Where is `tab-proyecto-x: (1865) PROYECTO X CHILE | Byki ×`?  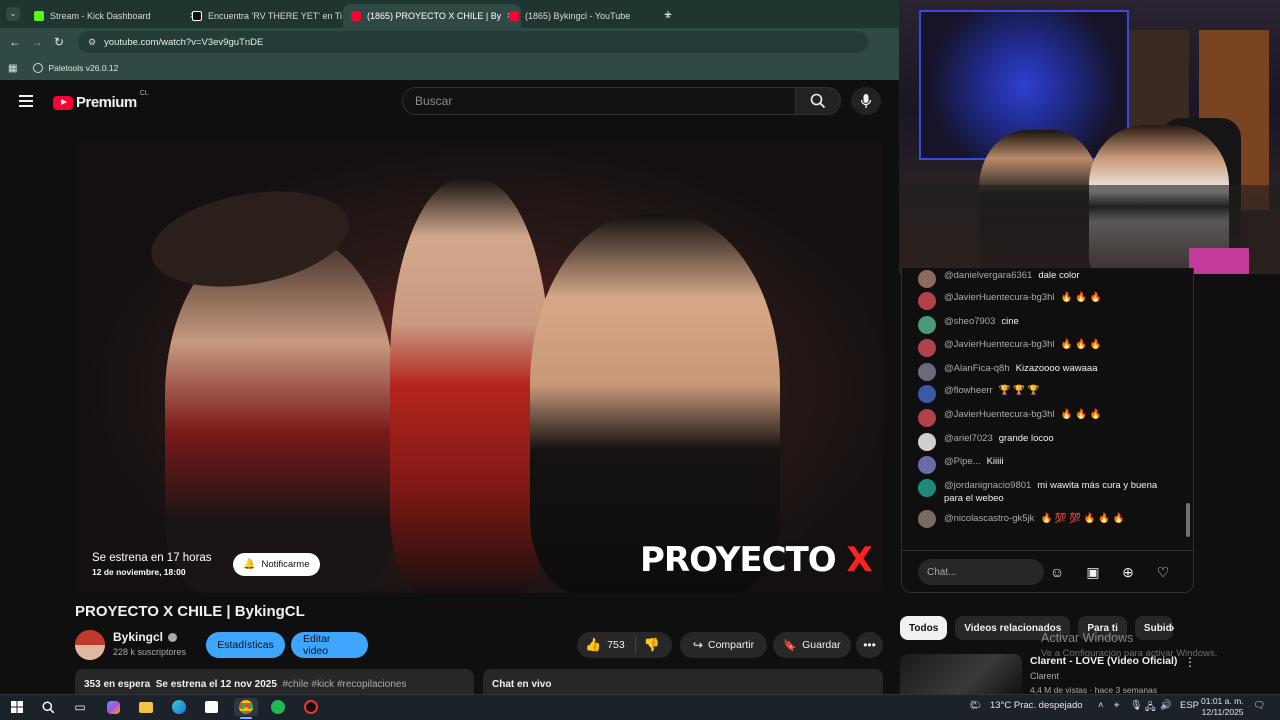 tab-proyecto-x: (1865) PROYECTO X CHILE | Byki × is located at coordinates (432, 16).